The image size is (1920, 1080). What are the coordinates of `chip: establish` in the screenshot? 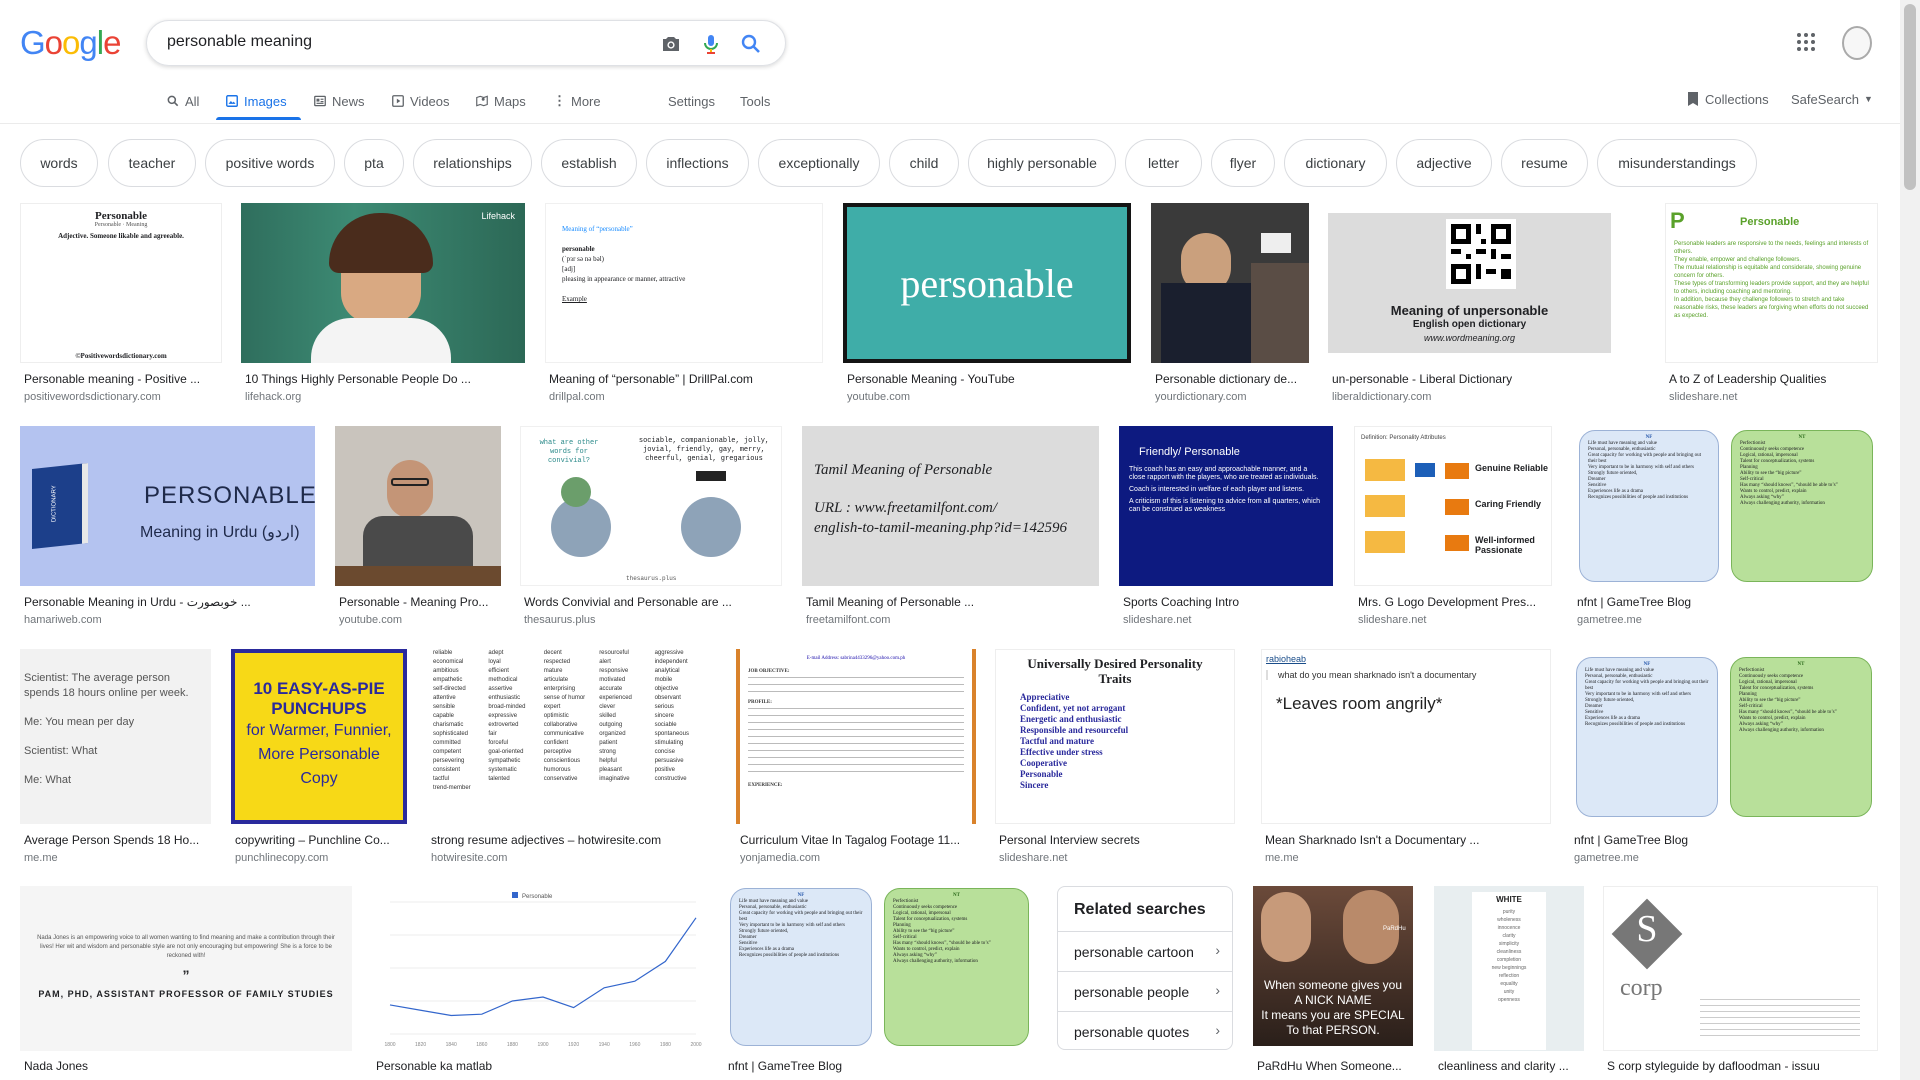 It's located at (589, 163).